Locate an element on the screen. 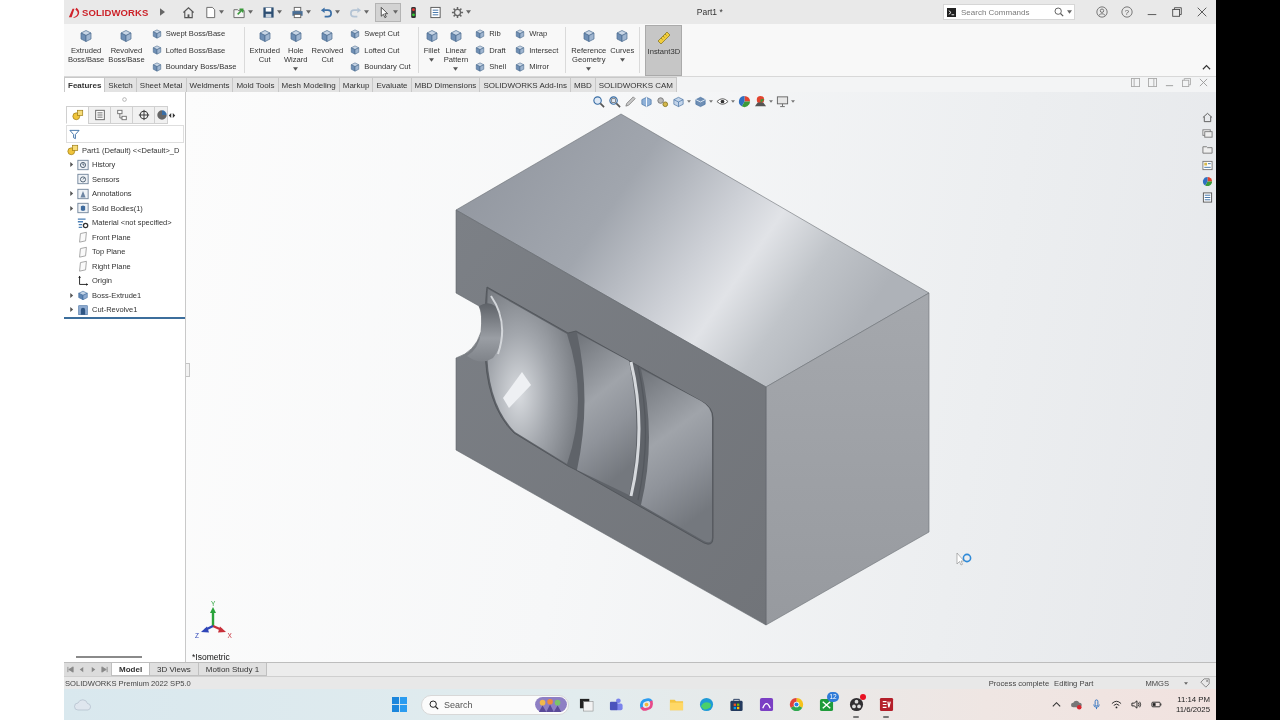  pie-chart-icon is located at coordinates (161, 115).